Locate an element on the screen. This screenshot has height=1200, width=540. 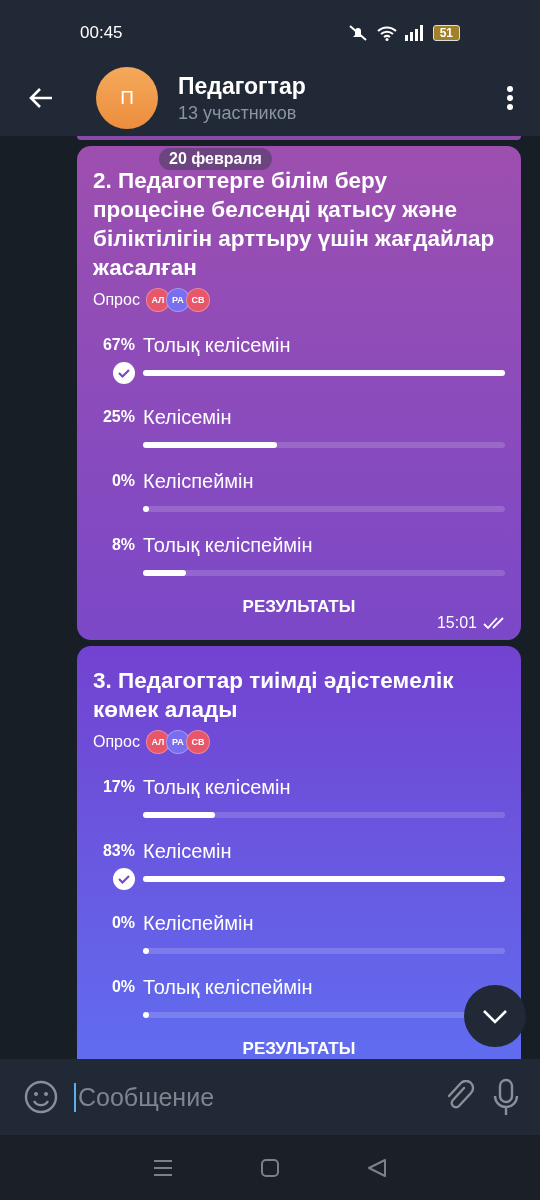
chat-title: Педагогтар is located at coordinates (242, 86).